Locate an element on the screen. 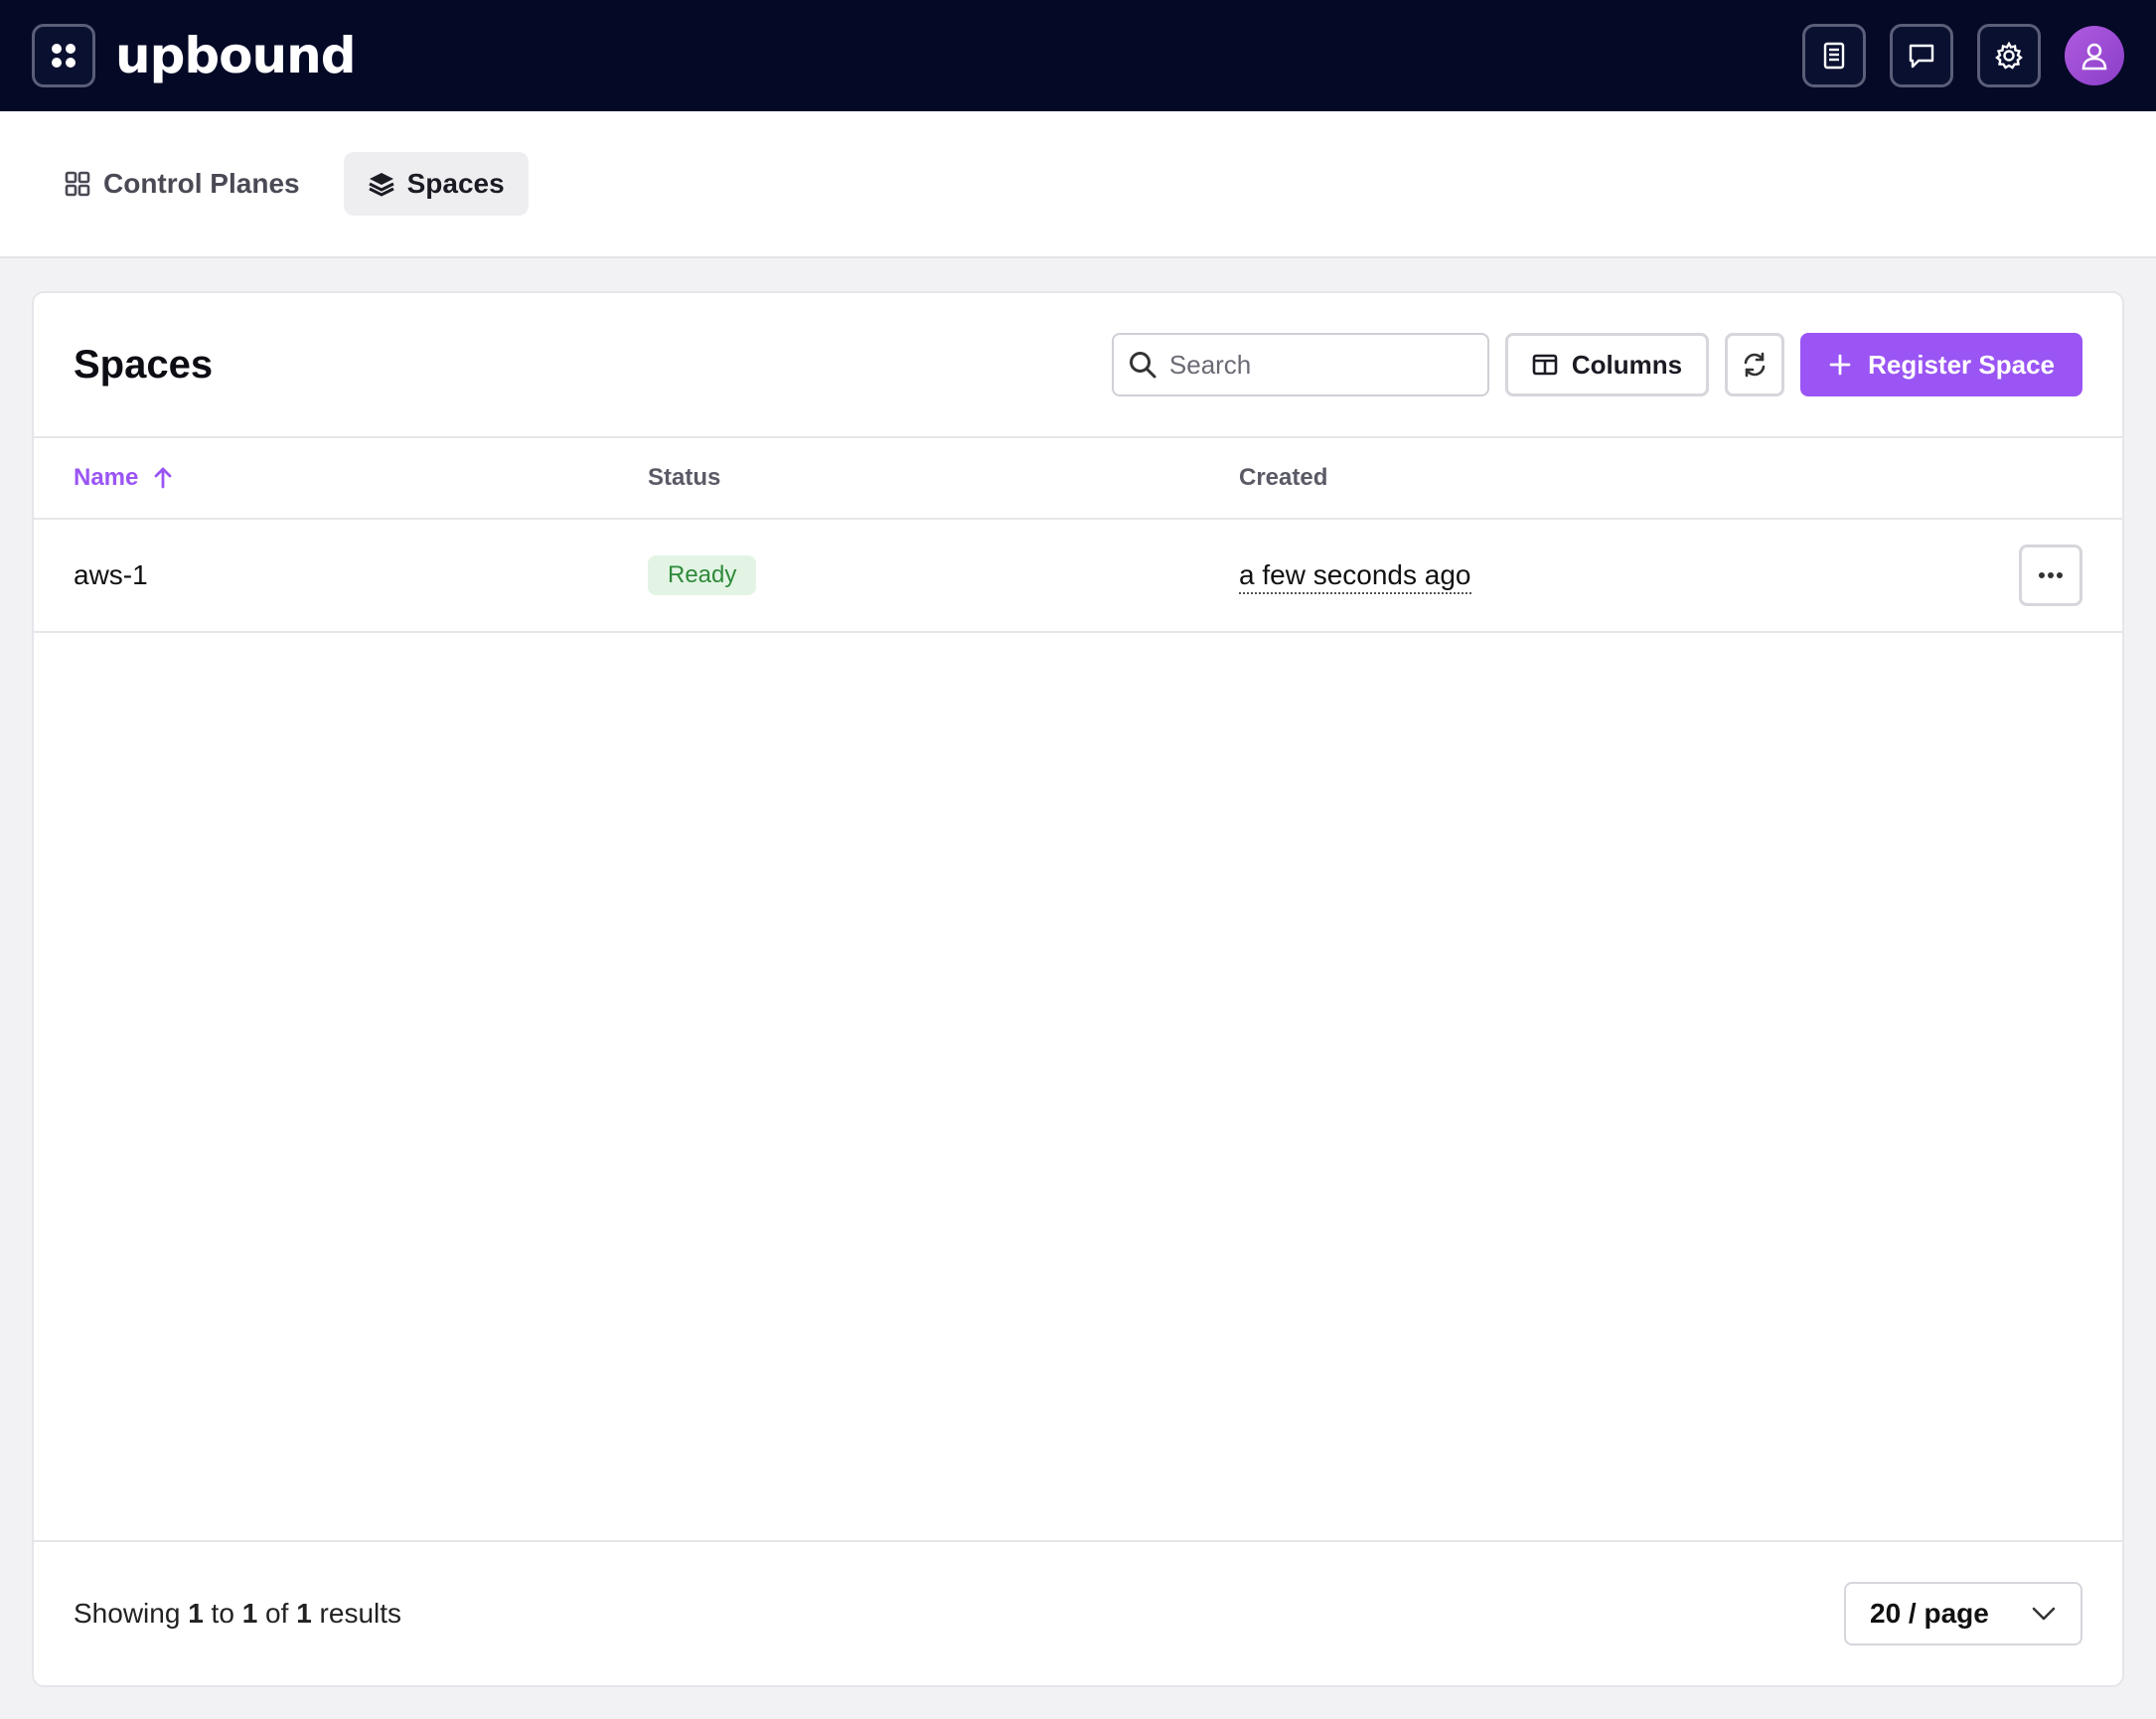  top-bar: upbound is located at coordinates (1078, 55).